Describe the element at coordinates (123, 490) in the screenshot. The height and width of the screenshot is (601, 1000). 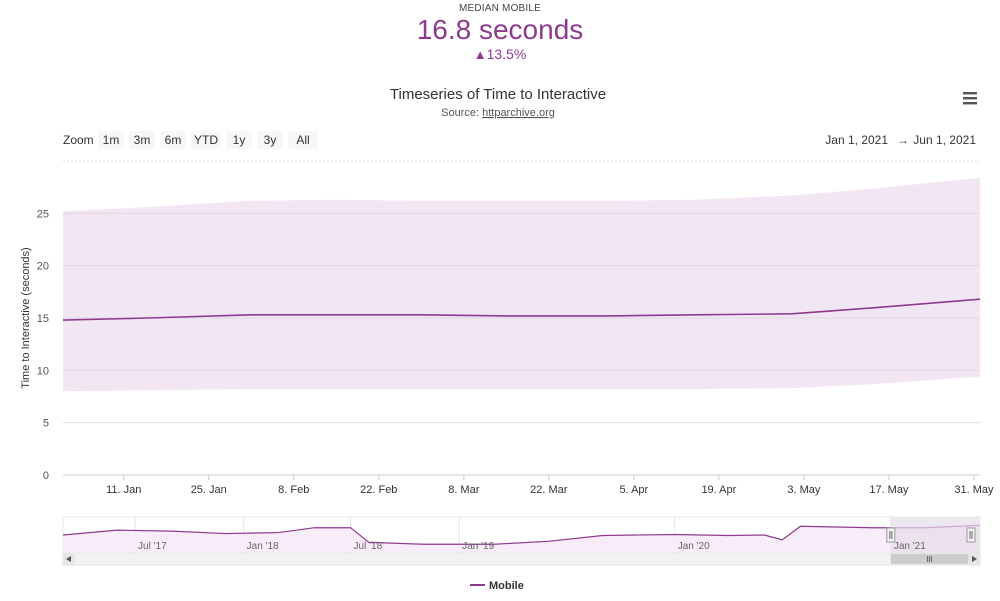
I see `x-tick-label: 11. Jan` at that location.